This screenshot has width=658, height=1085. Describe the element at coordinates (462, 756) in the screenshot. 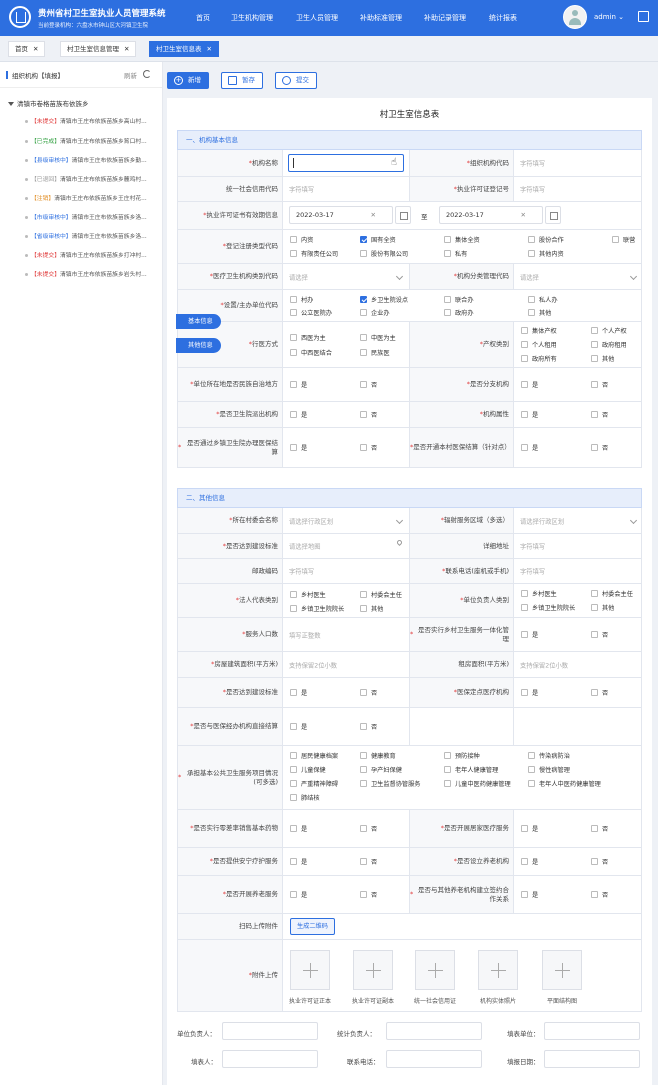

I see `checkbox-service: 预防接种` at that location.